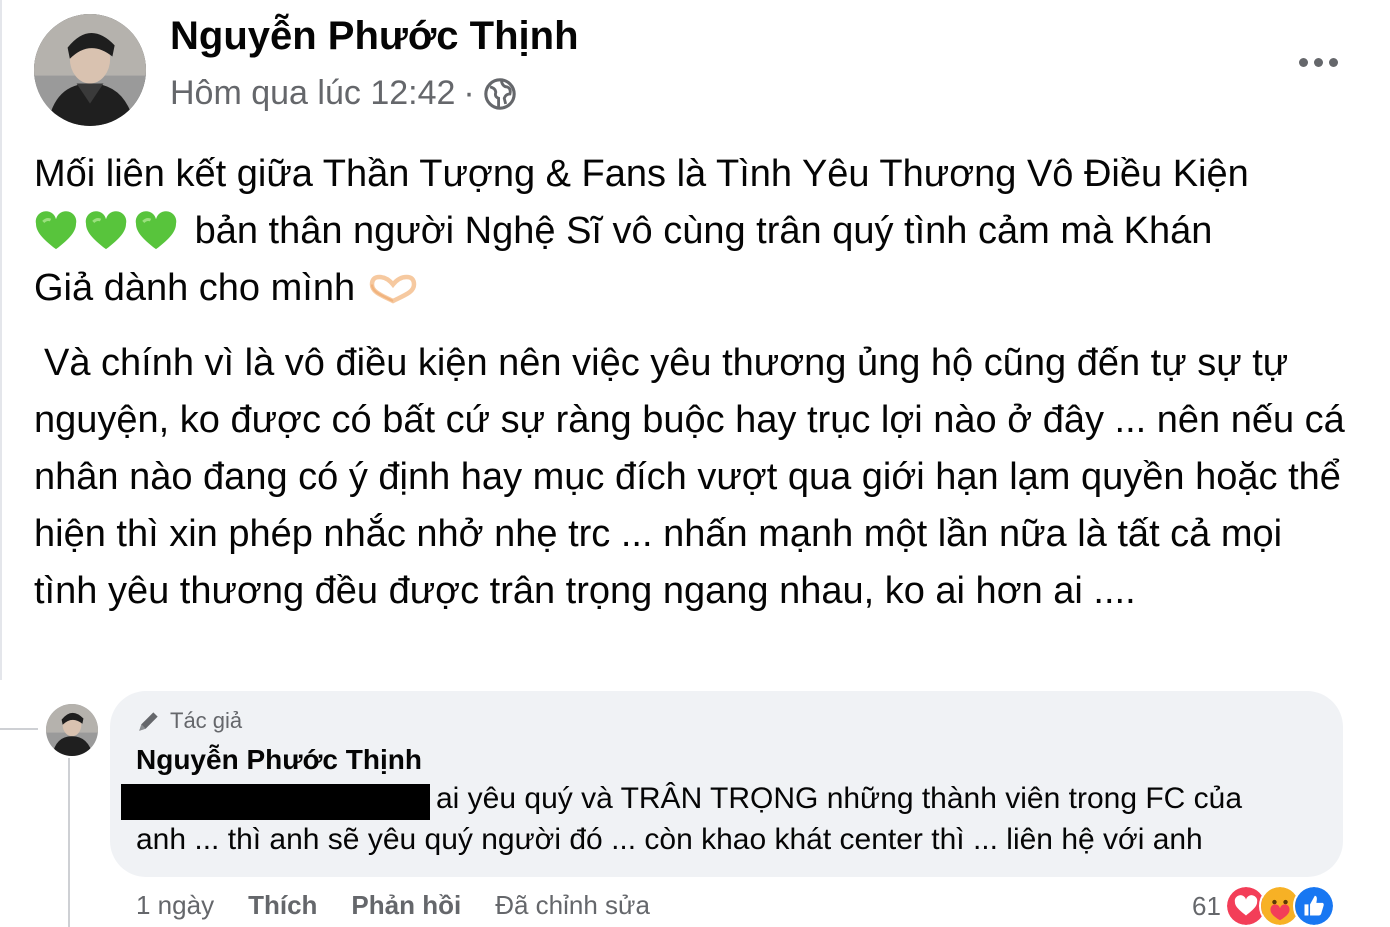 This screenshot has height=927, width=1390. Describe the element at coordinates (500, 94) in the screenshot. I see `globe-icon` at that location.